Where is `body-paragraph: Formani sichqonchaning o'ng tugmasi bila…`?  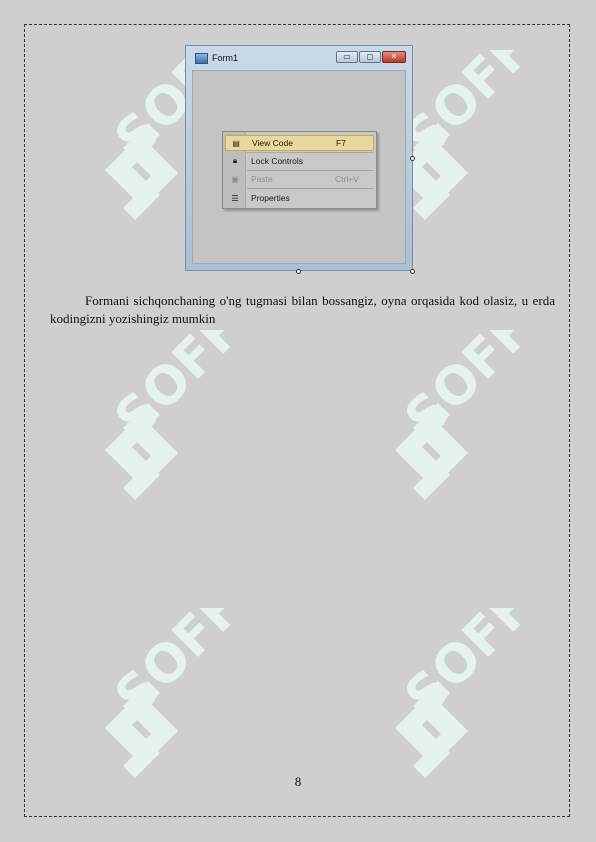
body-paragraph: Formani sichqonchaning o'ng tugmasi bila… is located at coordinates (302, 309).